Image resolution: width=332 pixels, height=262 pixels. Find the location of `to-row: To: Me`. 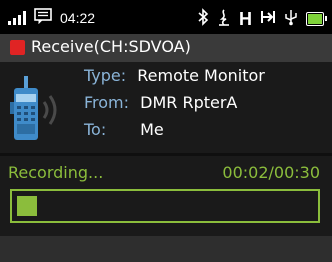

to-row: To: Me is located at coordinates (124, 129).